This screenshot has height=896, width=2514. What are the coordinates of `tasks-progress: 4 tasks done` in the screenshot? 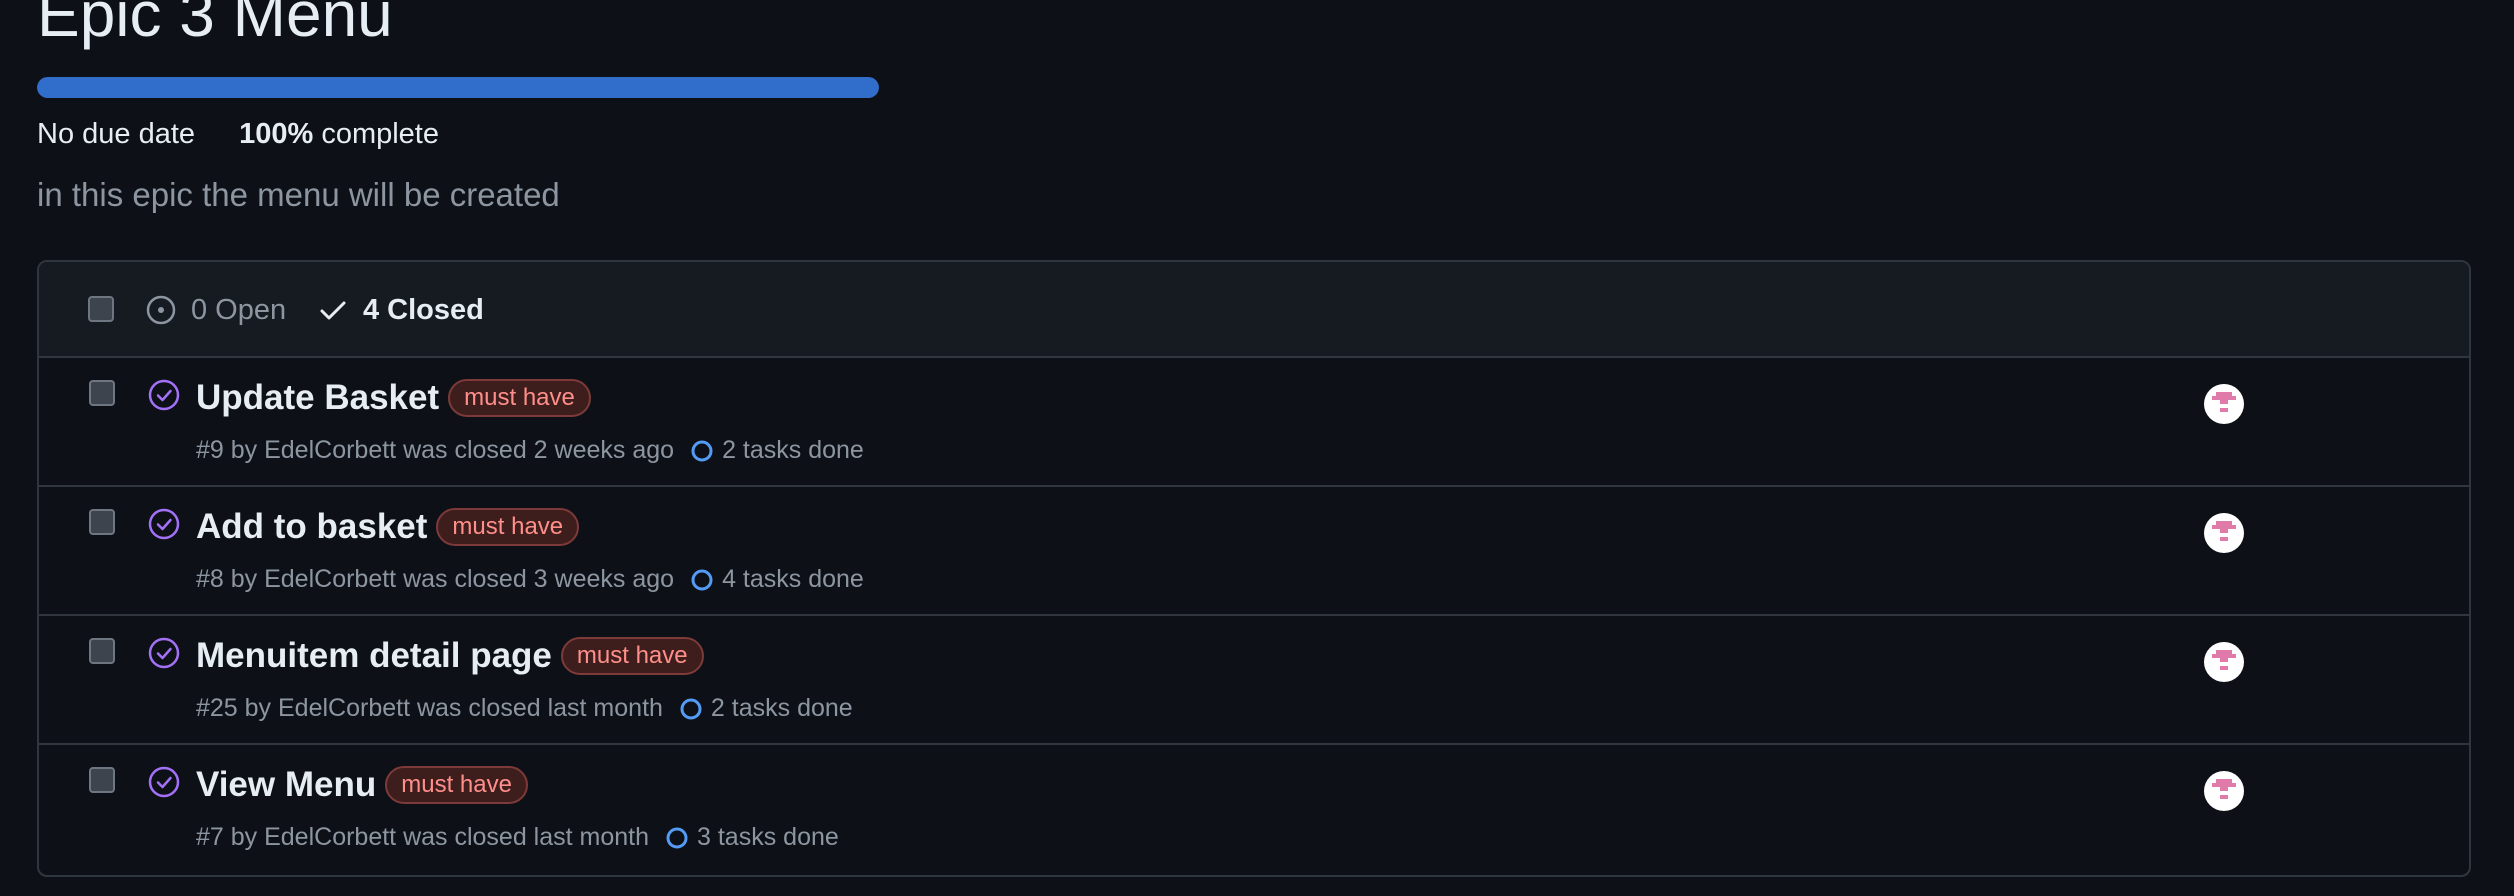 It's located at (777, 579).